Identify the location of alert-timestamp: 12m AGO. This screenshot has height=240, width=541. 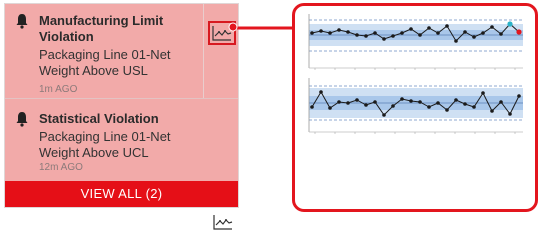
(61, 167).